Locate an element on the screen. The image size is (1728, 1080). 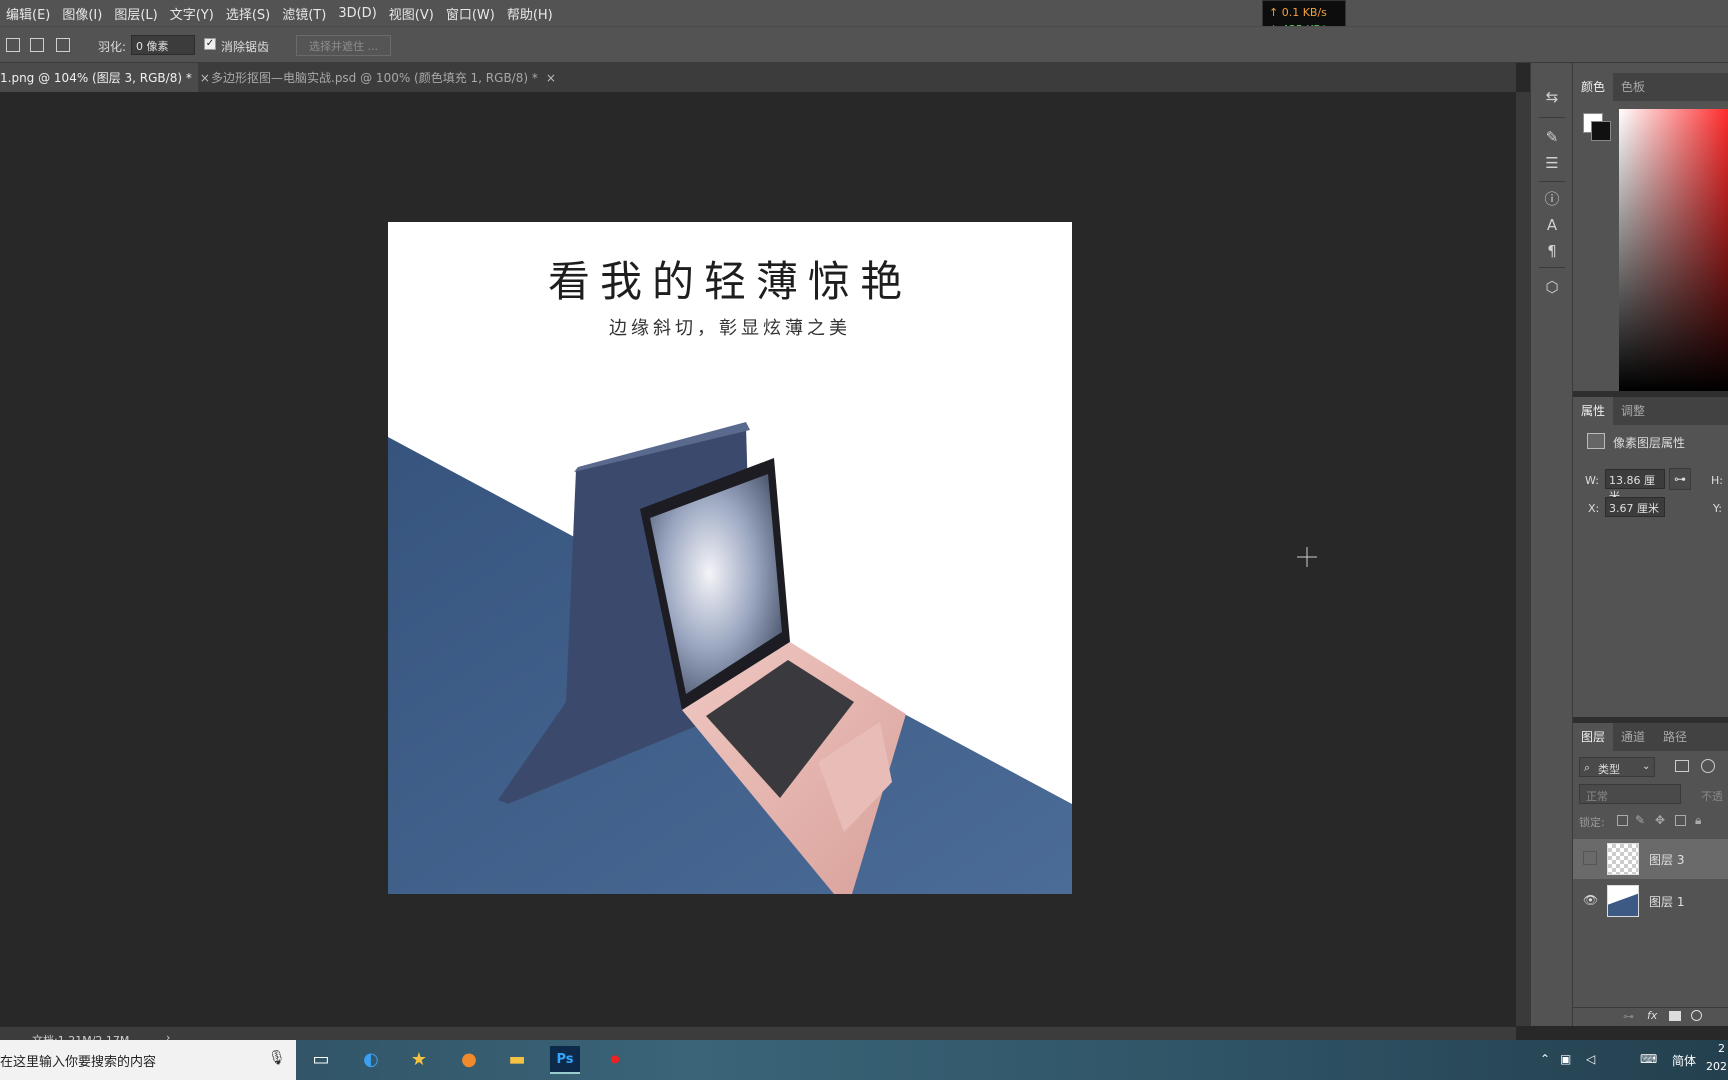
photoshop-taskbar-icon: Ps is located at coordinates (565, 1060).